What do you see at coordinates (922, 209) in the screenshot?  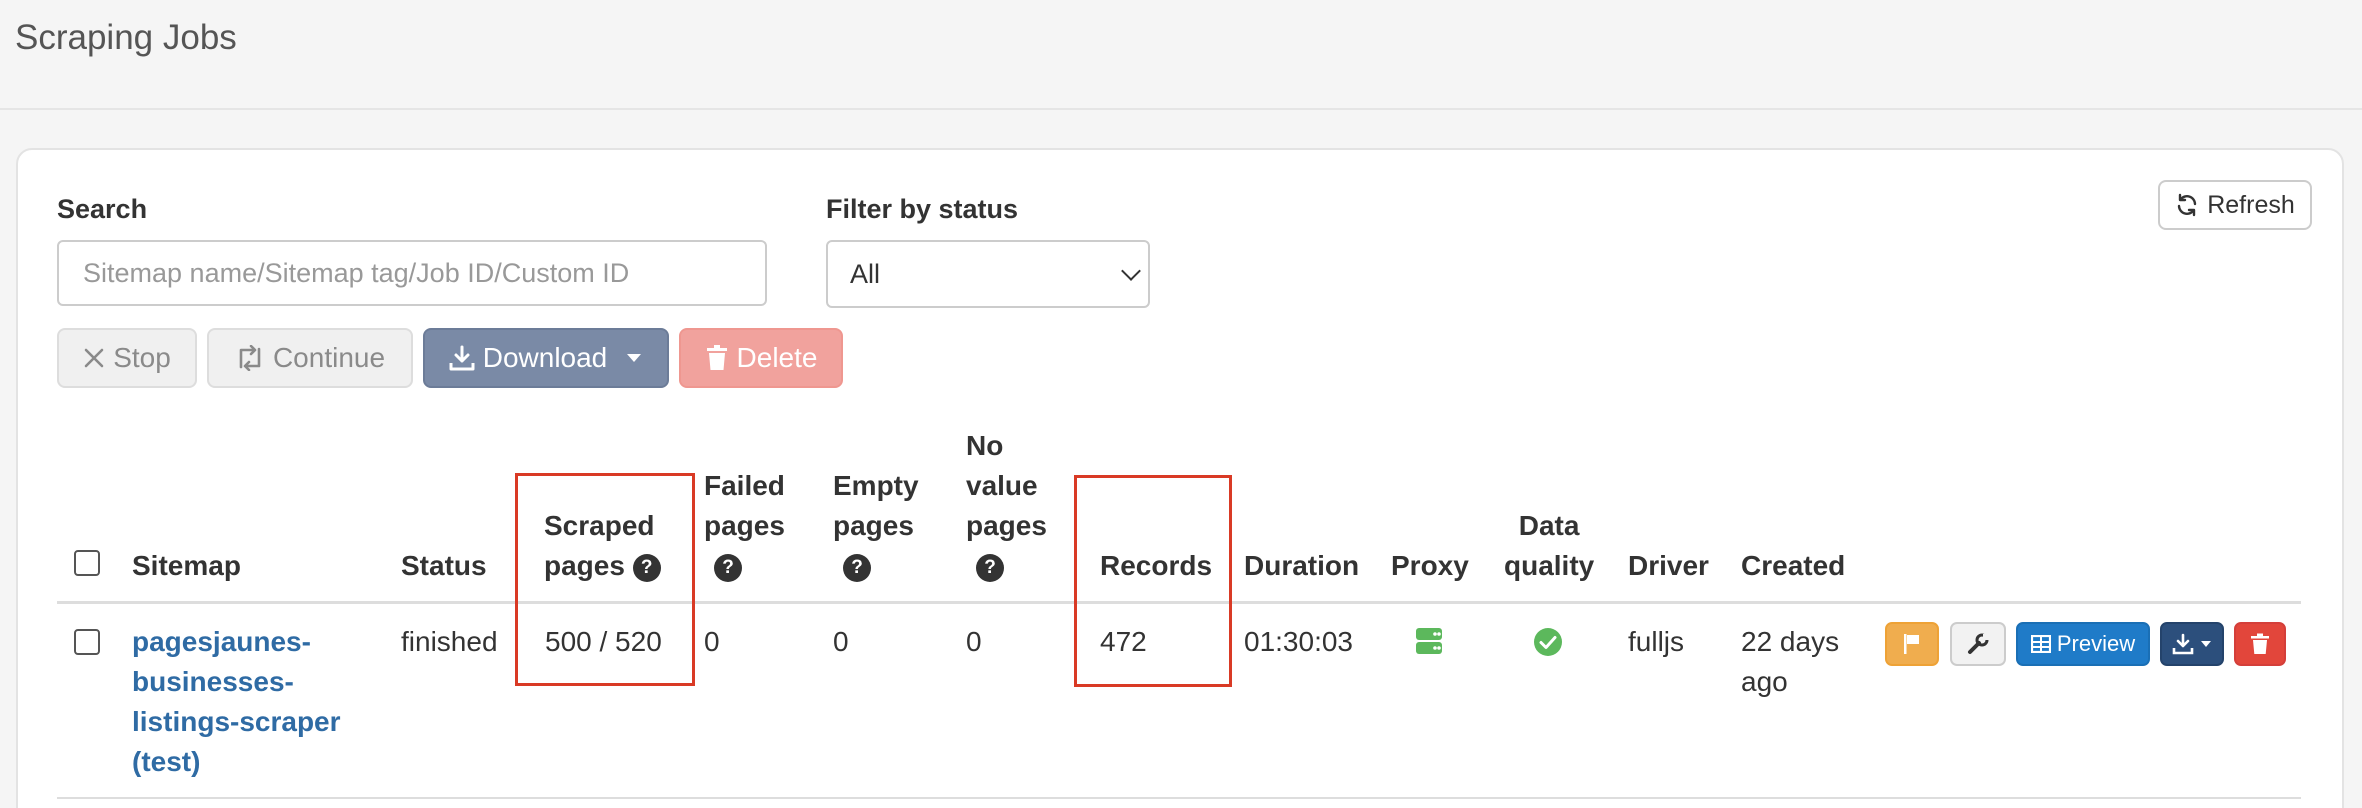 I see `filter-label: Filter by status` at bounding box center [922, 209].